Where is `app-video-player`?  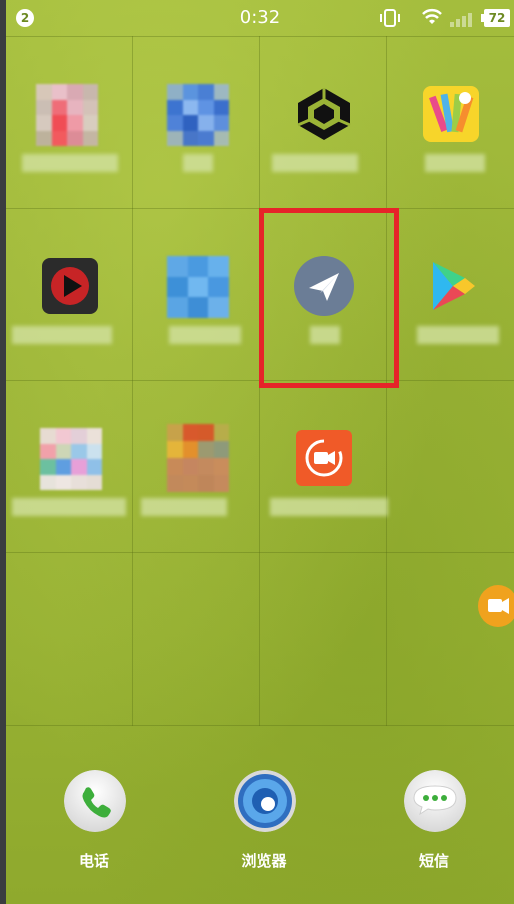
app-video-player is located at coordinates (69, 294).